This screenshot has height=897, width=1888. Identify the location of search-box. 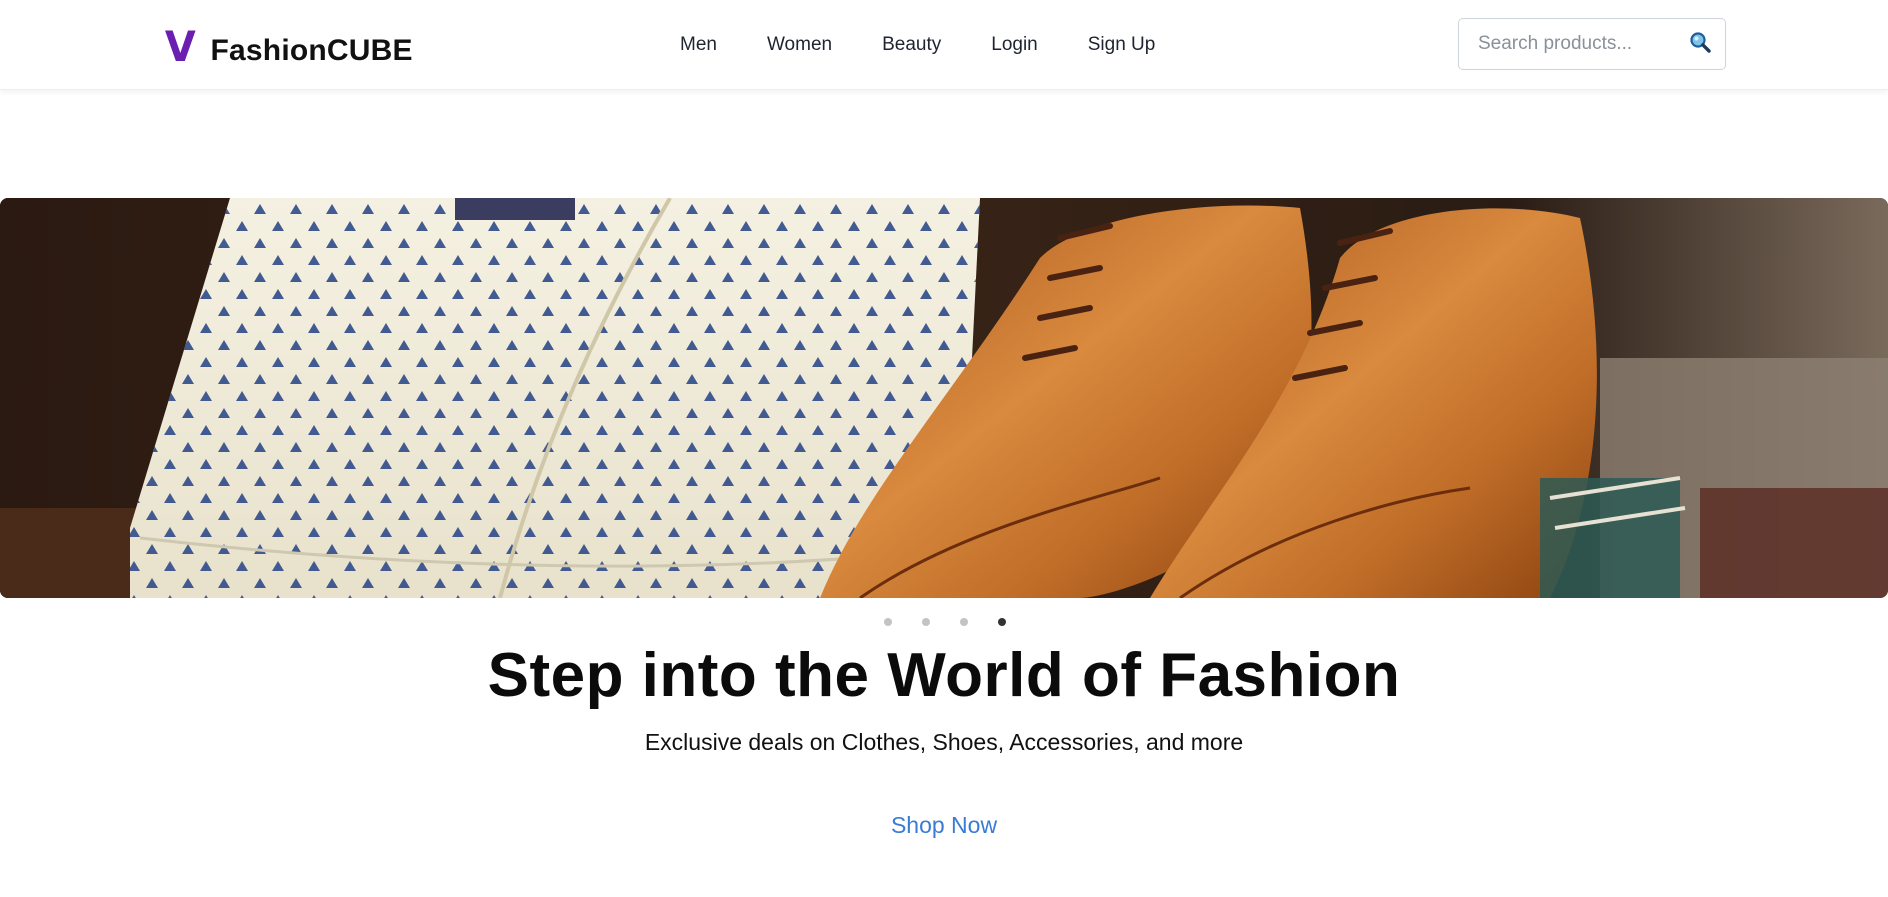
(1592, 44).